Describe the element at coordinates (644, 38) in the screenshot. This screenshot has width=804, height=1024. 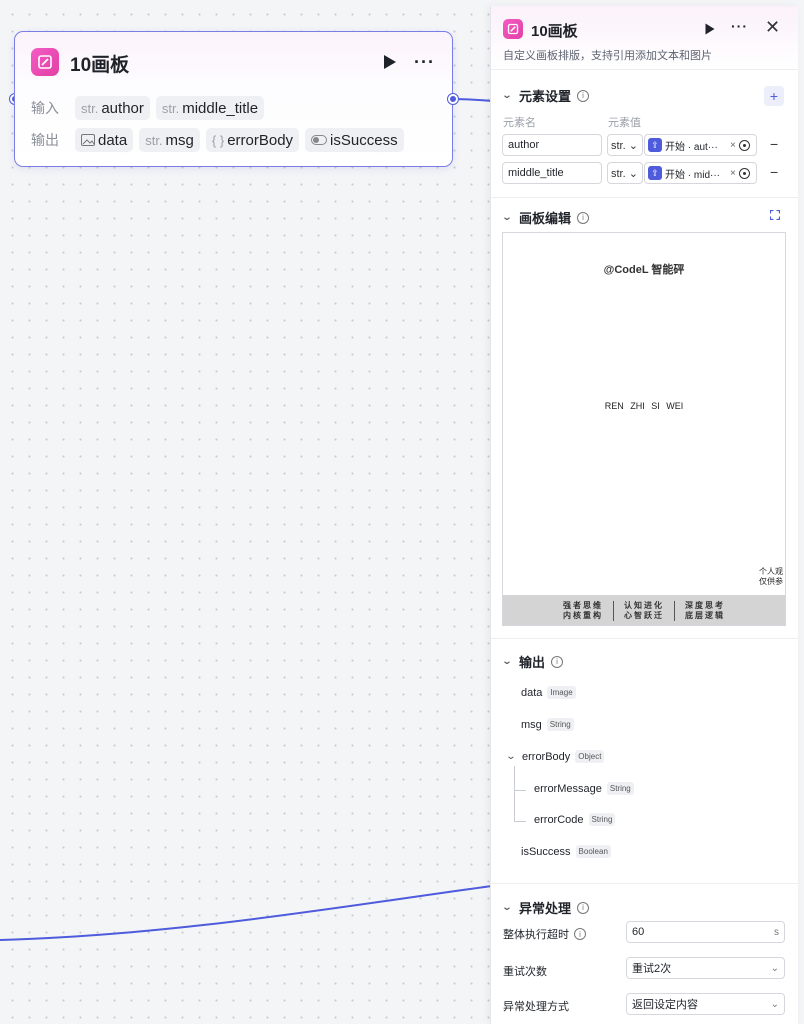
I see `panel-header: 10画板 ··· ✕ 自定义画板排版，支持引用添加文本和图片` at that location.